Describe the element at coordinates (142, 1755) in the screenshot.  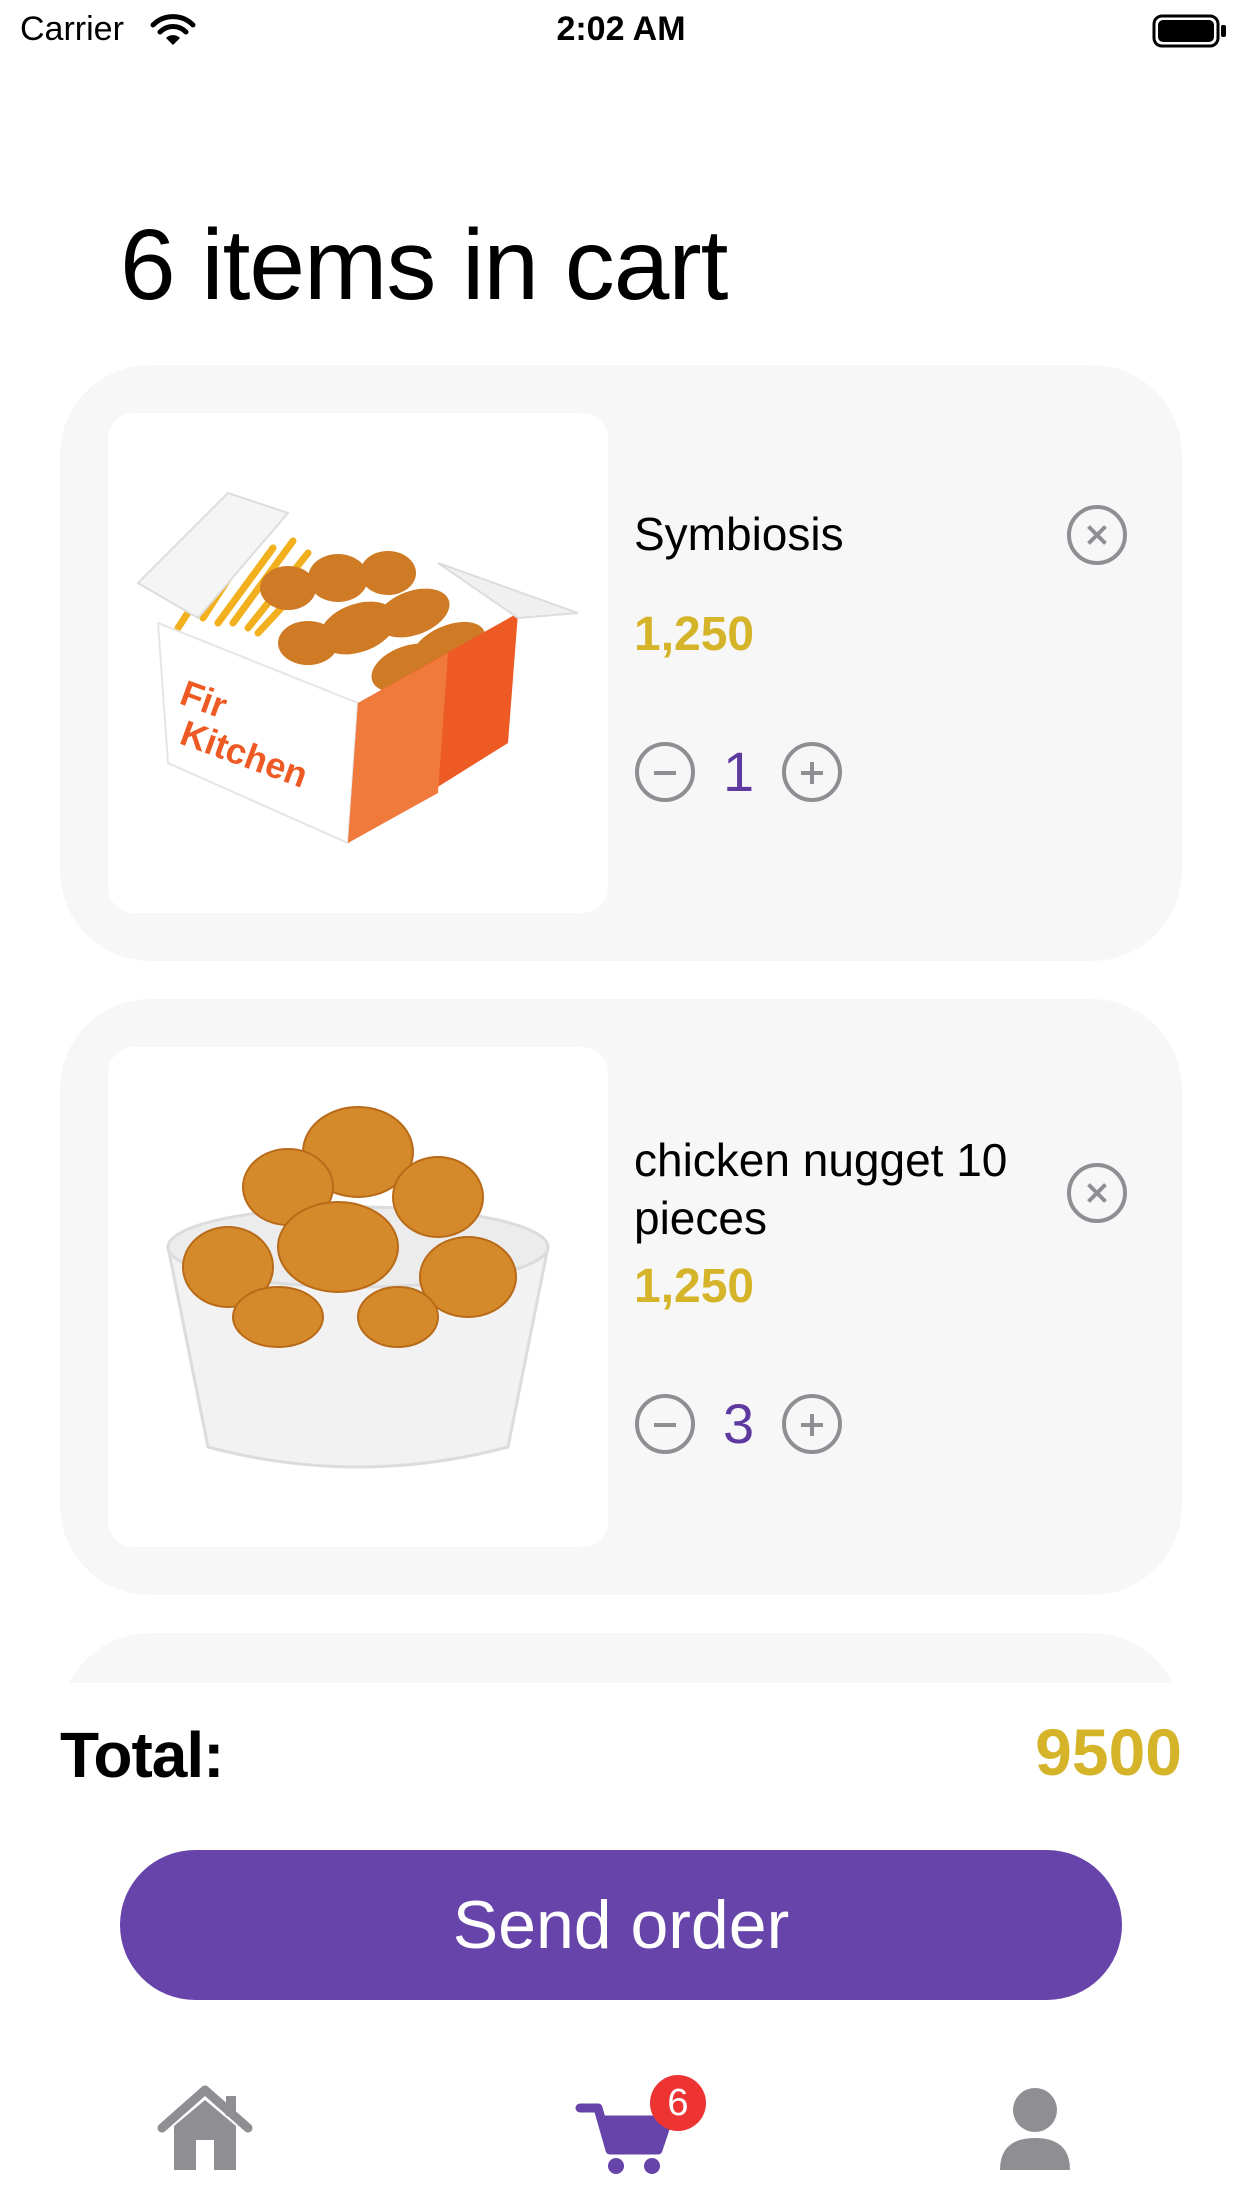
I see `total-label: Total:` at that location.